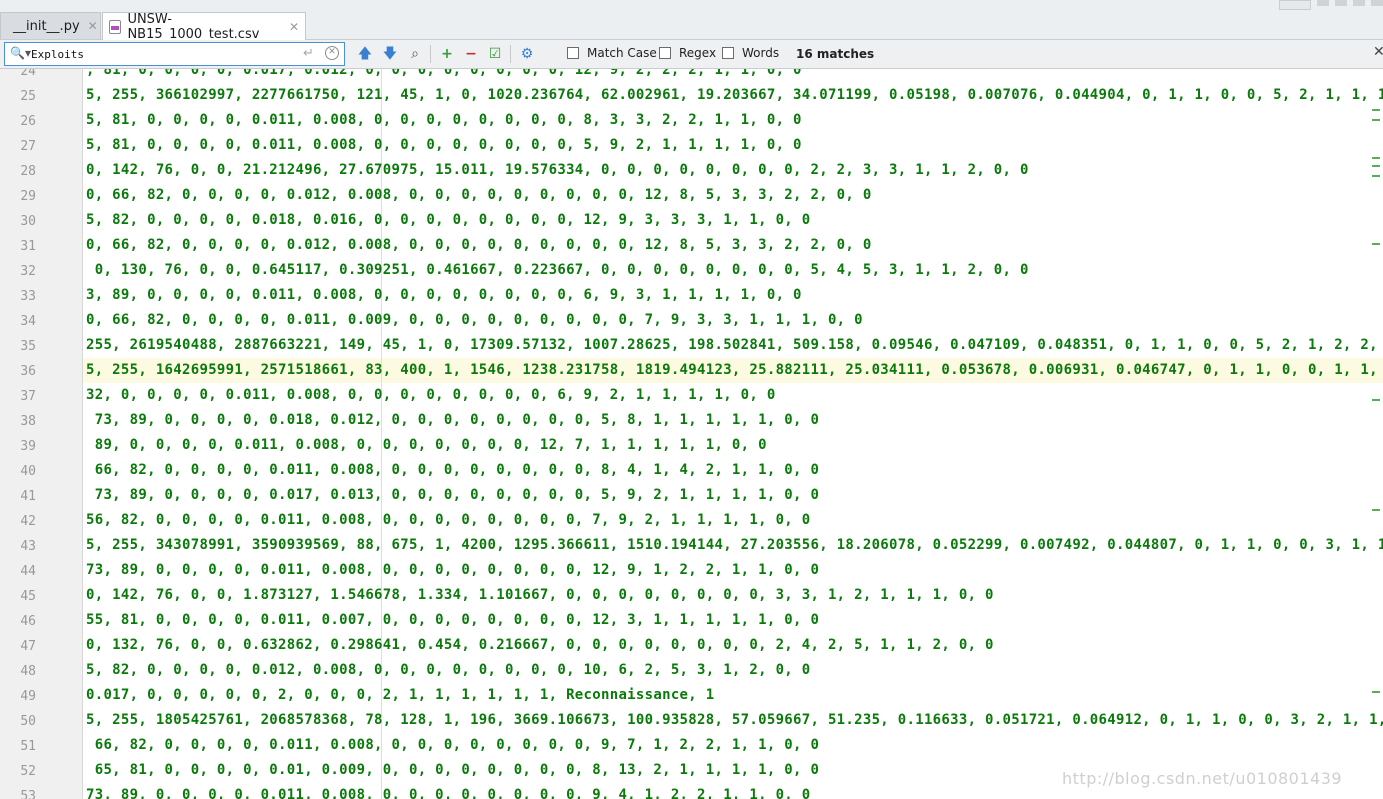  What do you see at coordinates (46, 26) in the screenshot?
I see `tab-label: __init__.py` at bounding box center [46, 26].